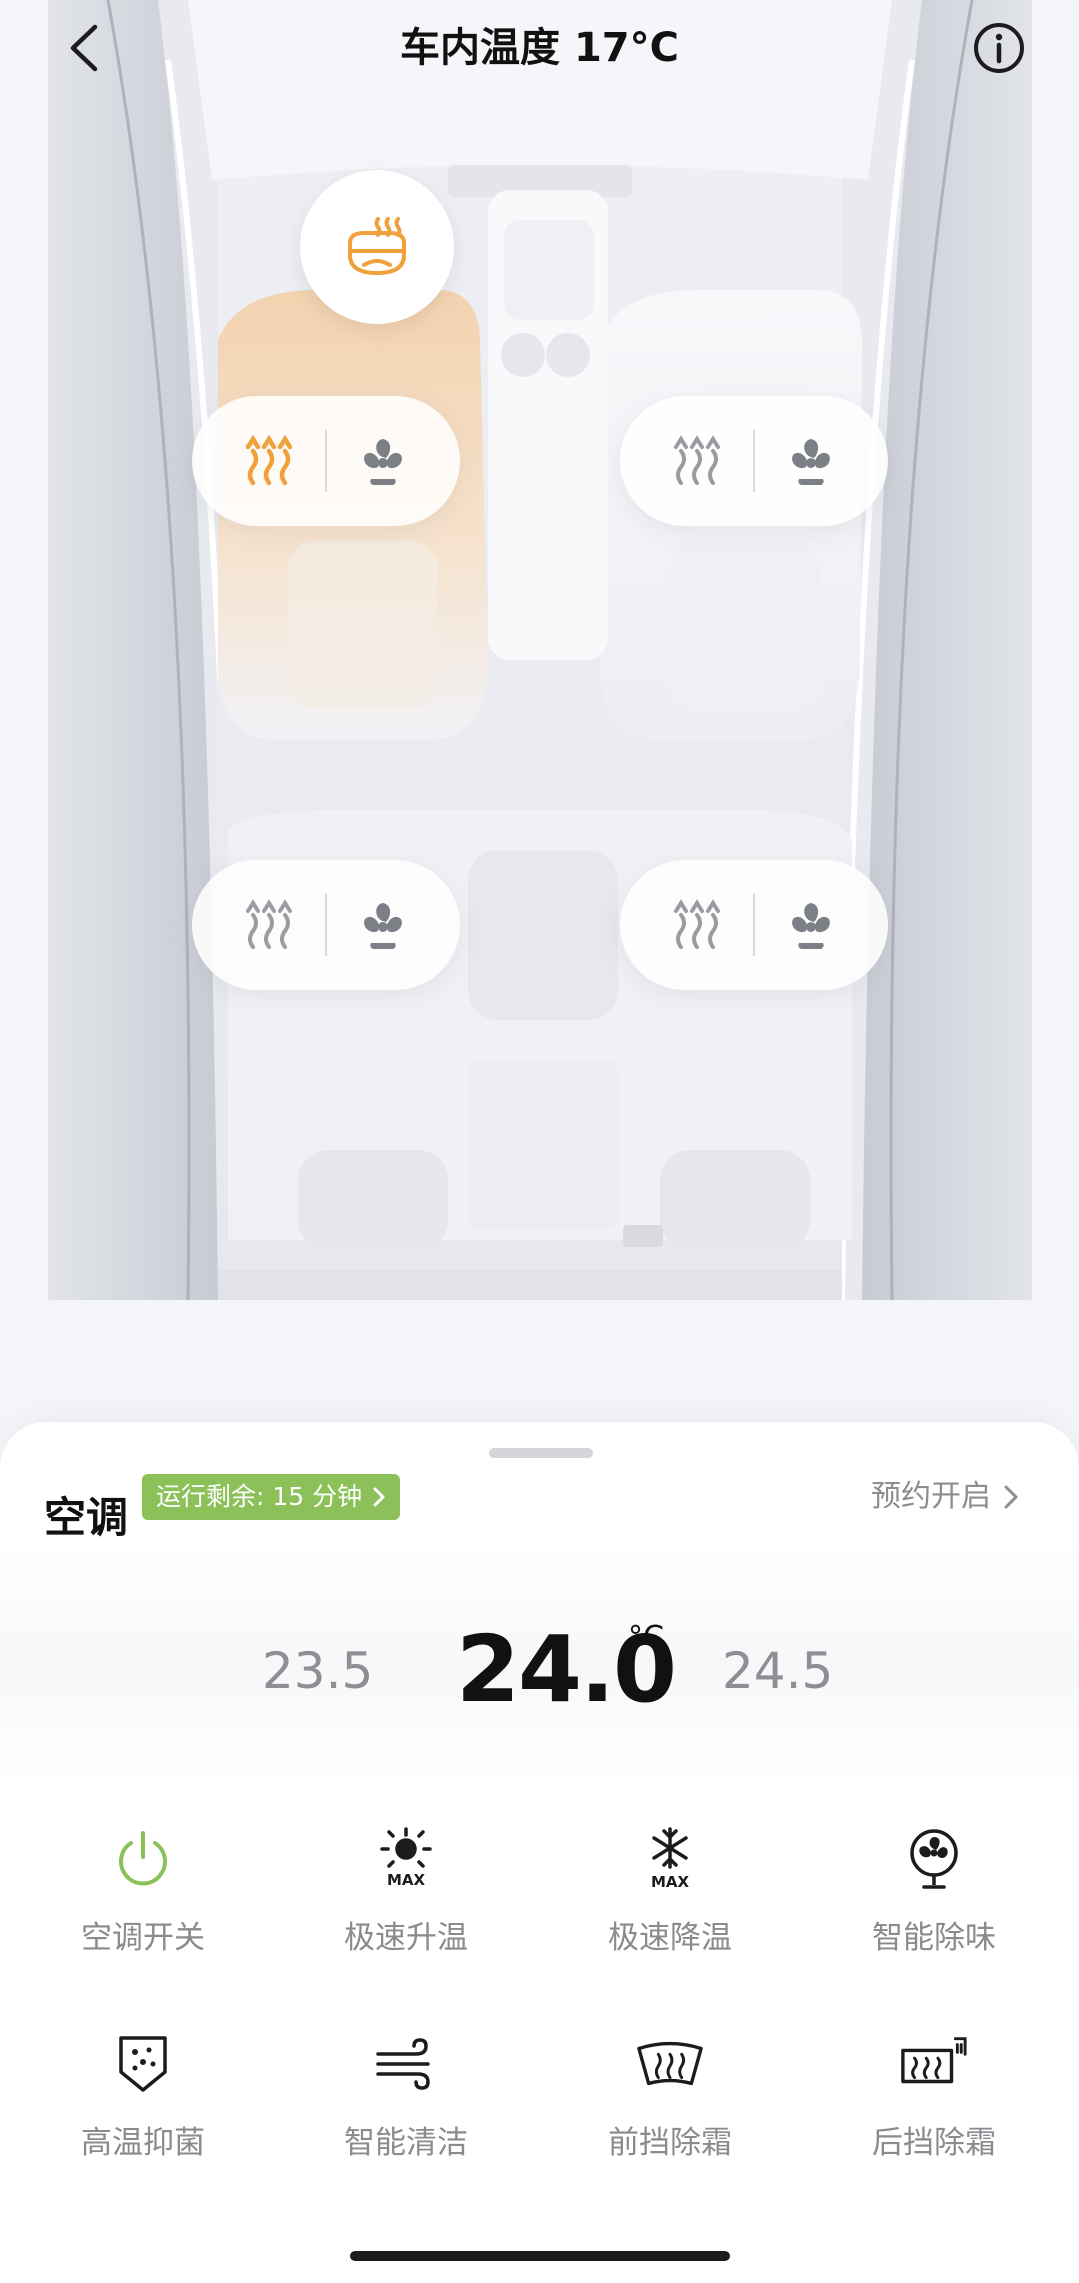 This screenshot has height=2283, width=1079. What do you see at coordinates (646, 1637) in the screenshot?
I see `temp-unit: °C` at bounding box center [646, 1637].